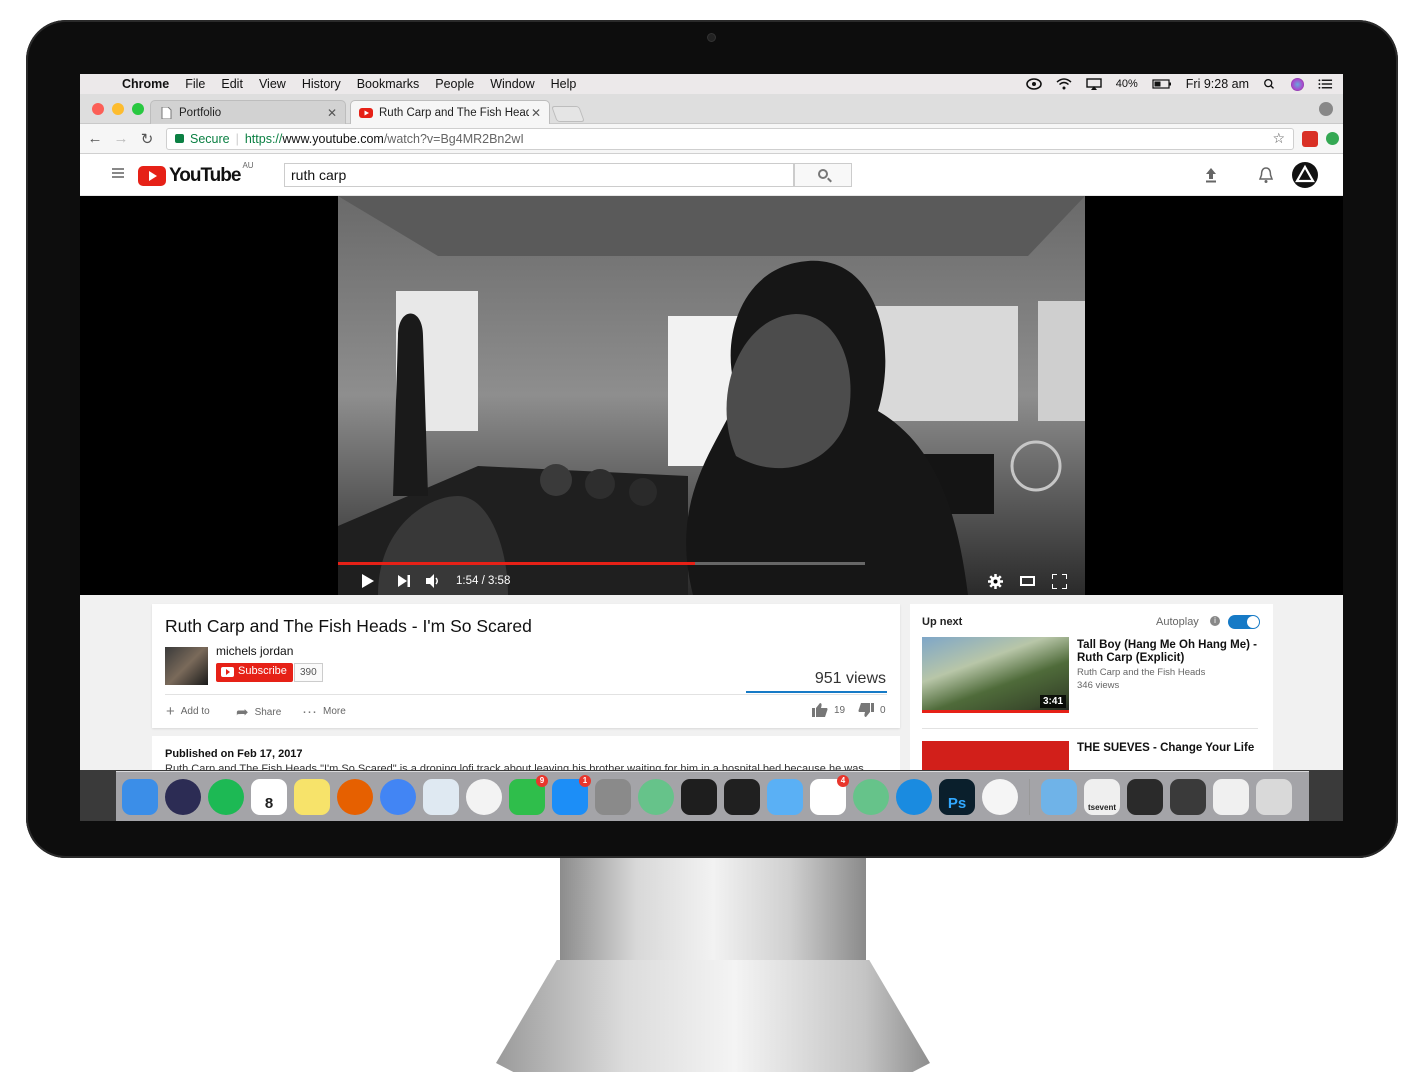 This screenshot has width=1426, height=1087. I want to click on dock-itunes-icon, so click(1000, 796).